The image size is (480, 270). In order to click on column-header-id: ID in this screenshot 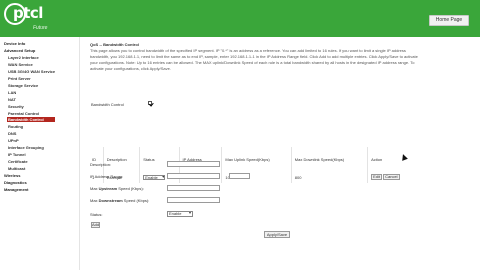, I will do `click(96, 159)`.